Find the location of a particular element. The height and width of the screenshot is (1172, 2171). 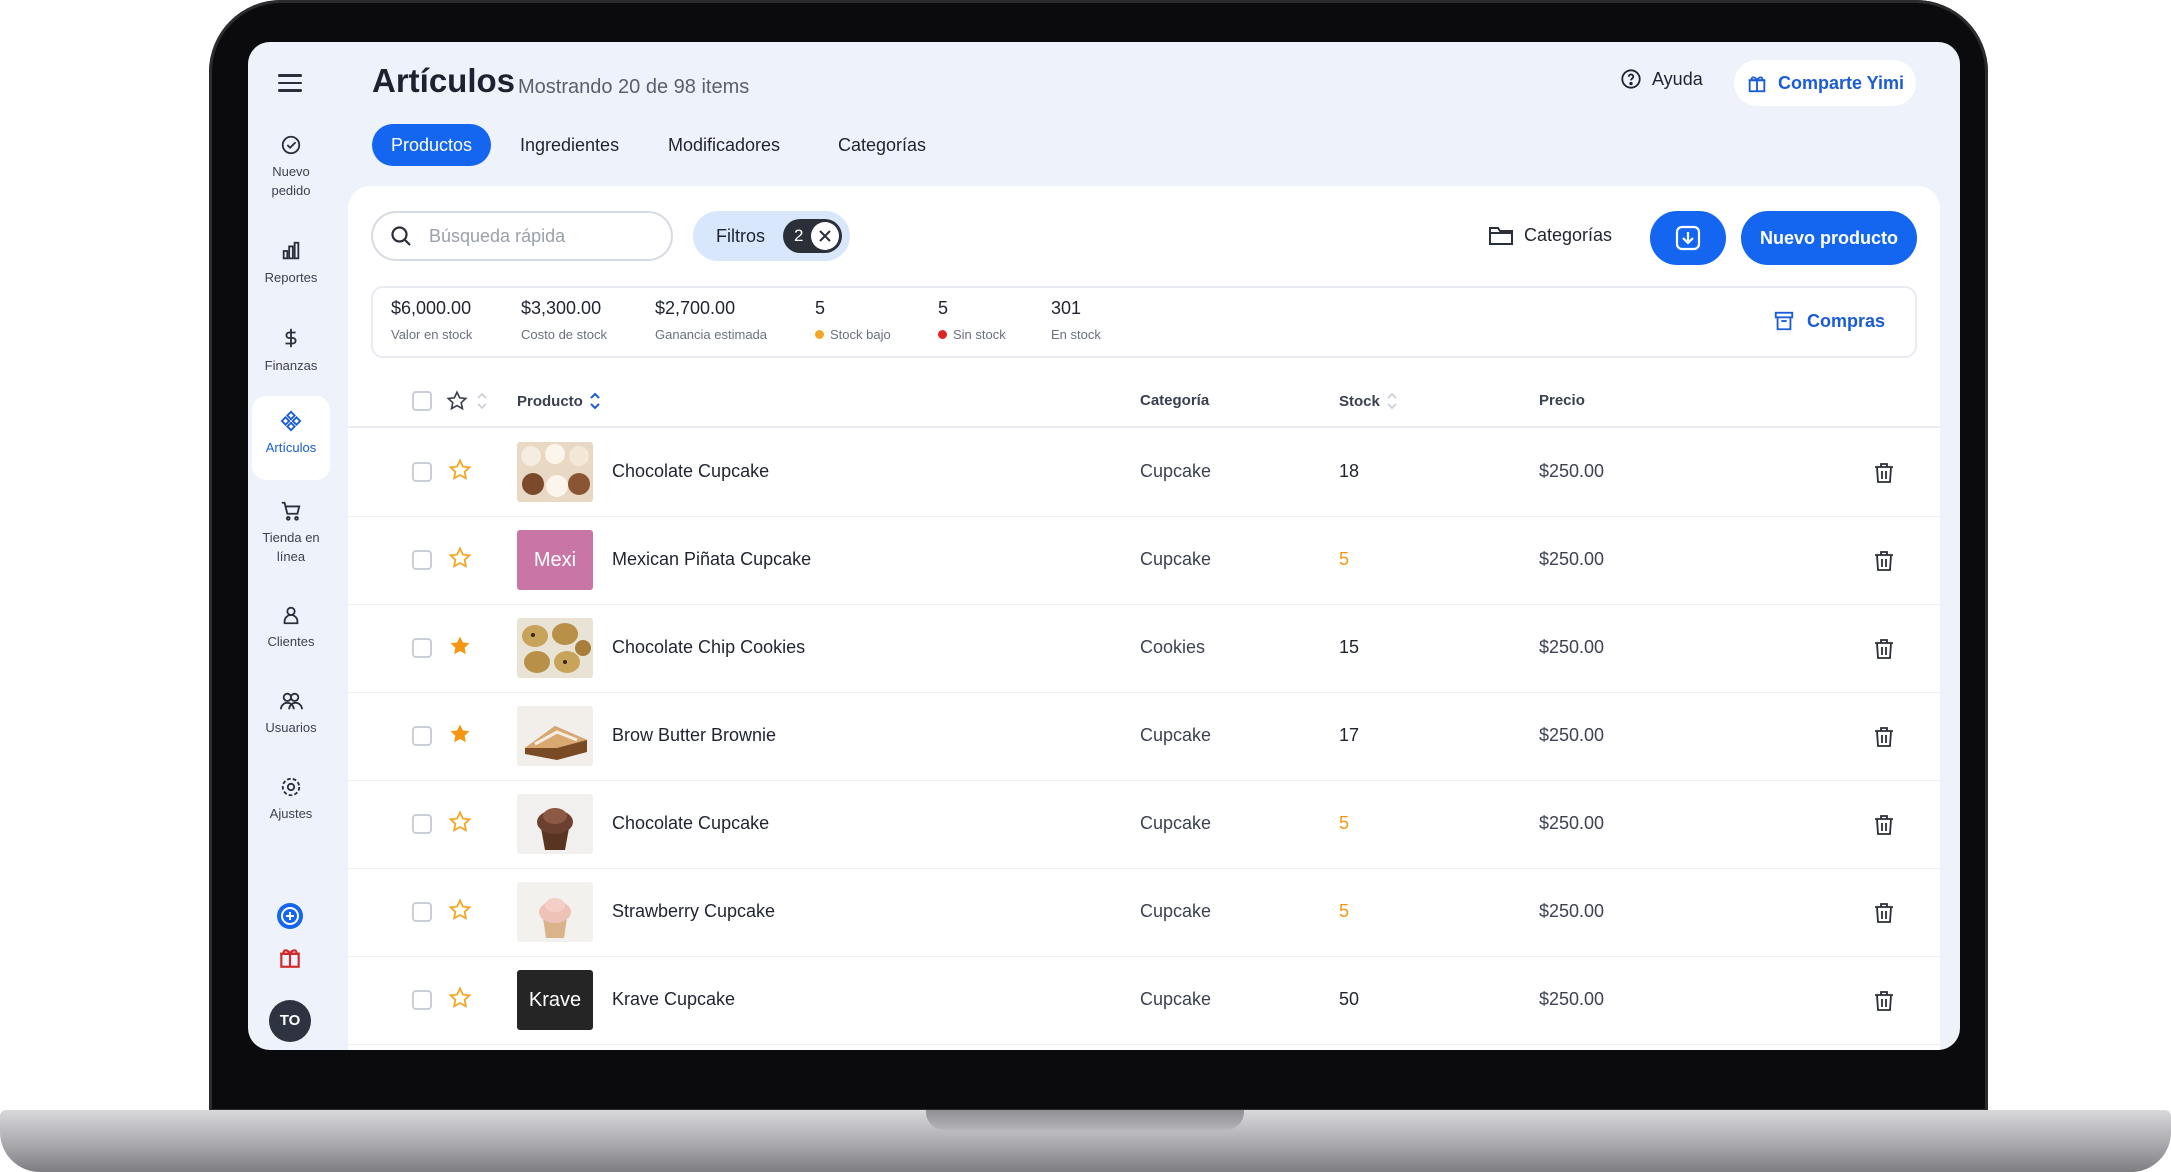

sidebar-item-usuarios: Usuarios is located at coordinates (291, 713).